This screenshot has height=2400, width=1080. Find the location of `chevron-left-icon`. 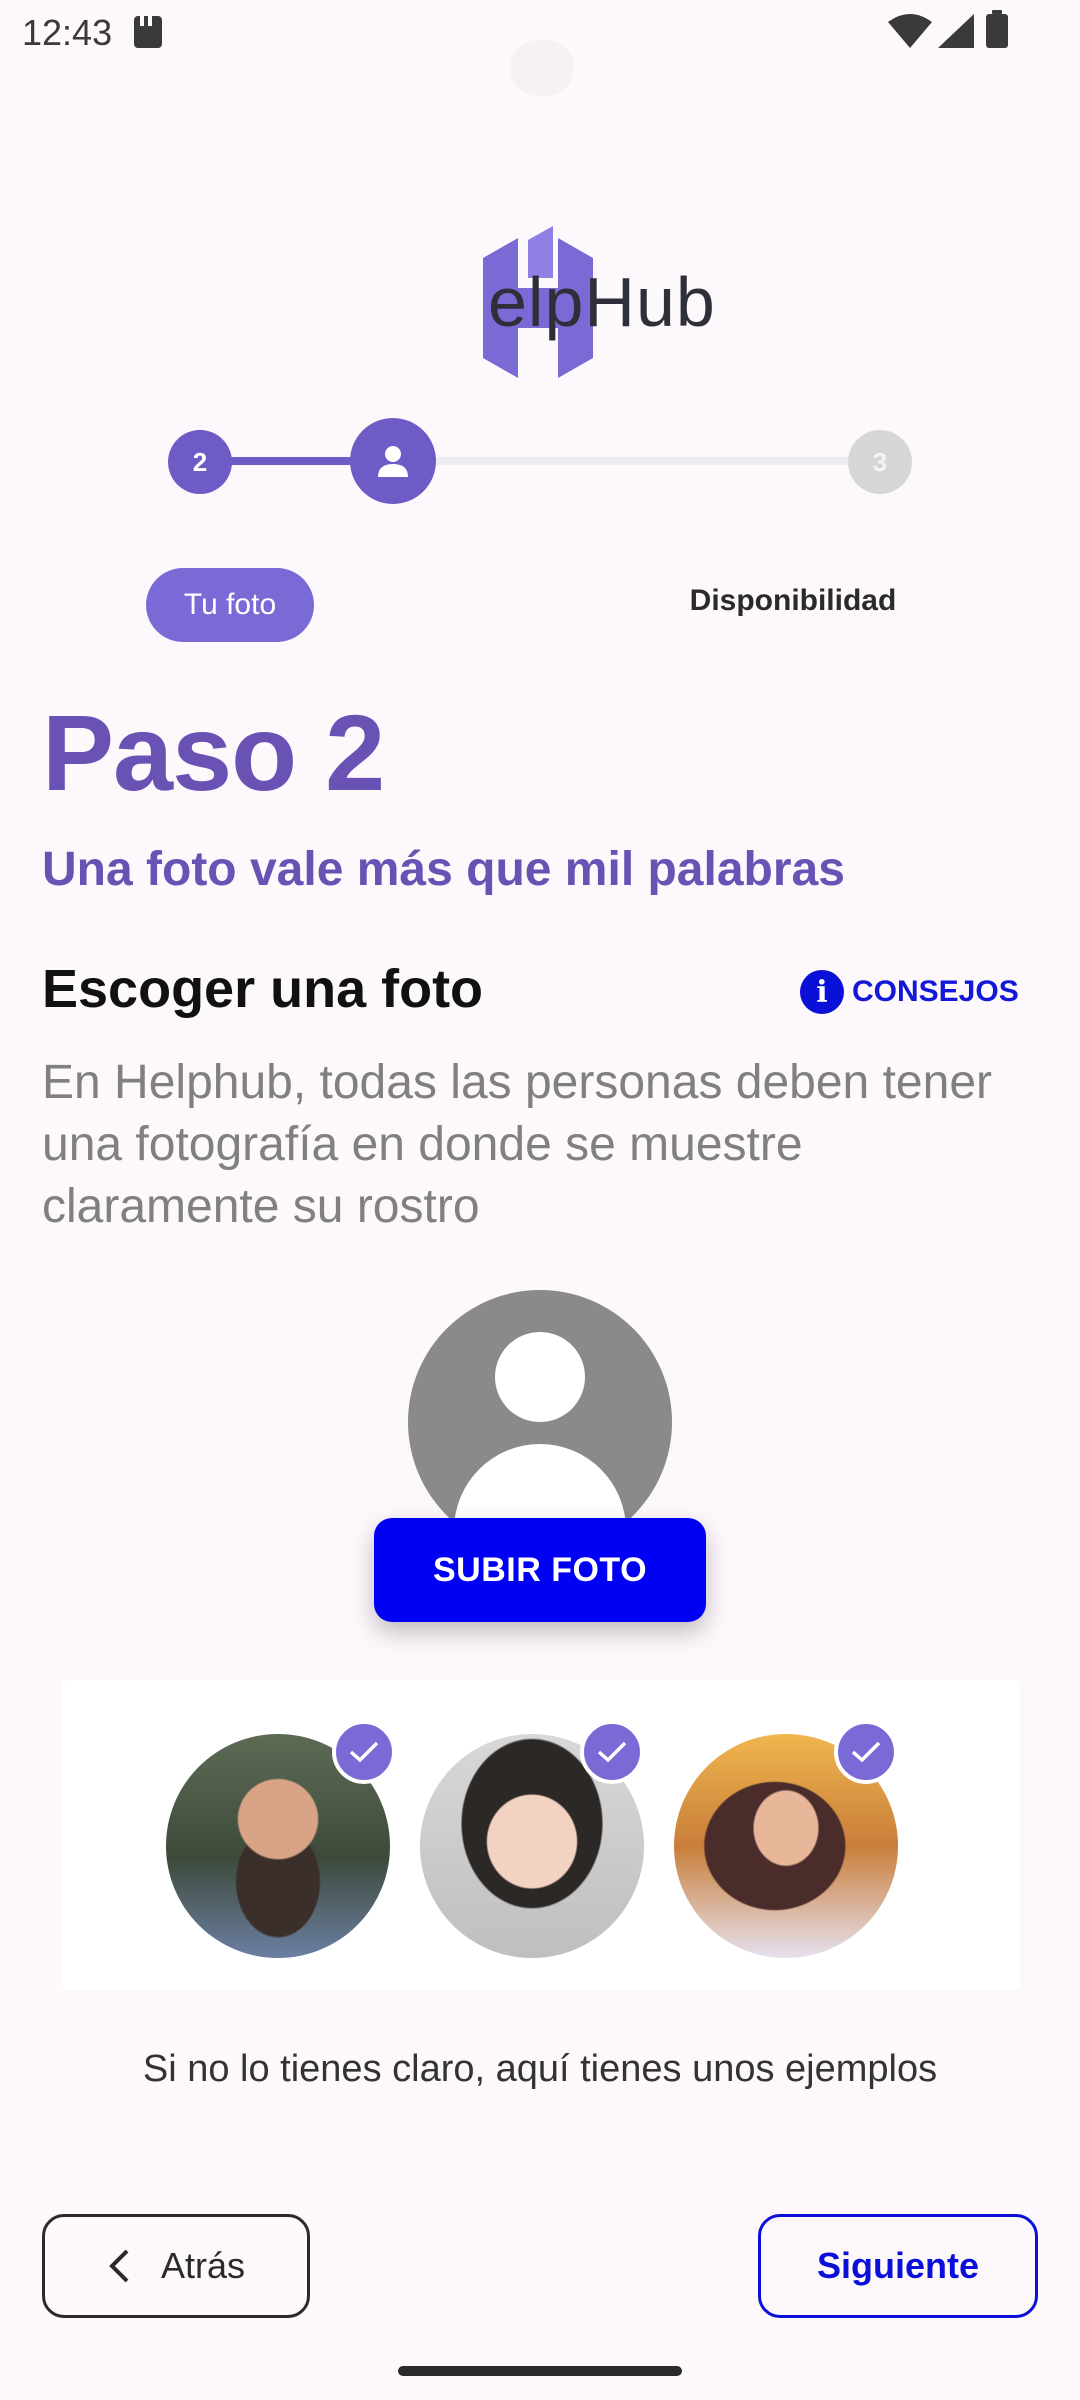

chevron-left-icon is located at coordinates (119, 2266).